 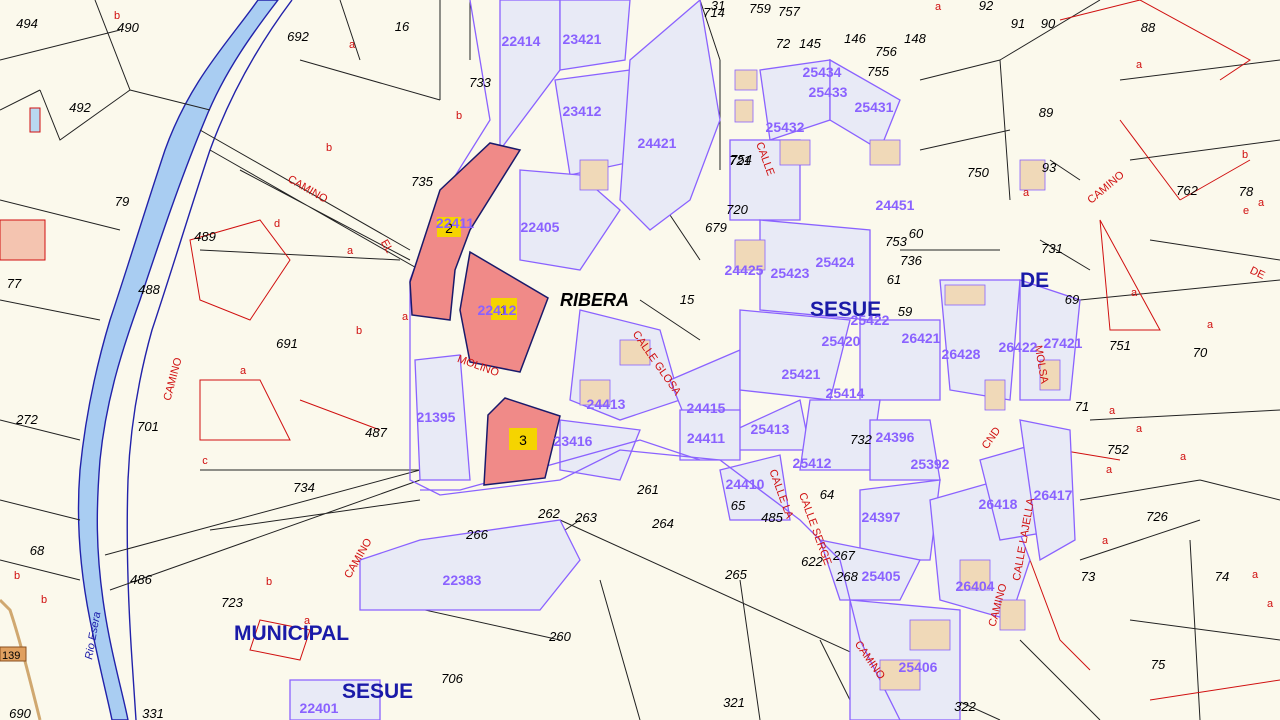 I want to click on urban-parcel-number: 22411, so click(x=455, y=223).